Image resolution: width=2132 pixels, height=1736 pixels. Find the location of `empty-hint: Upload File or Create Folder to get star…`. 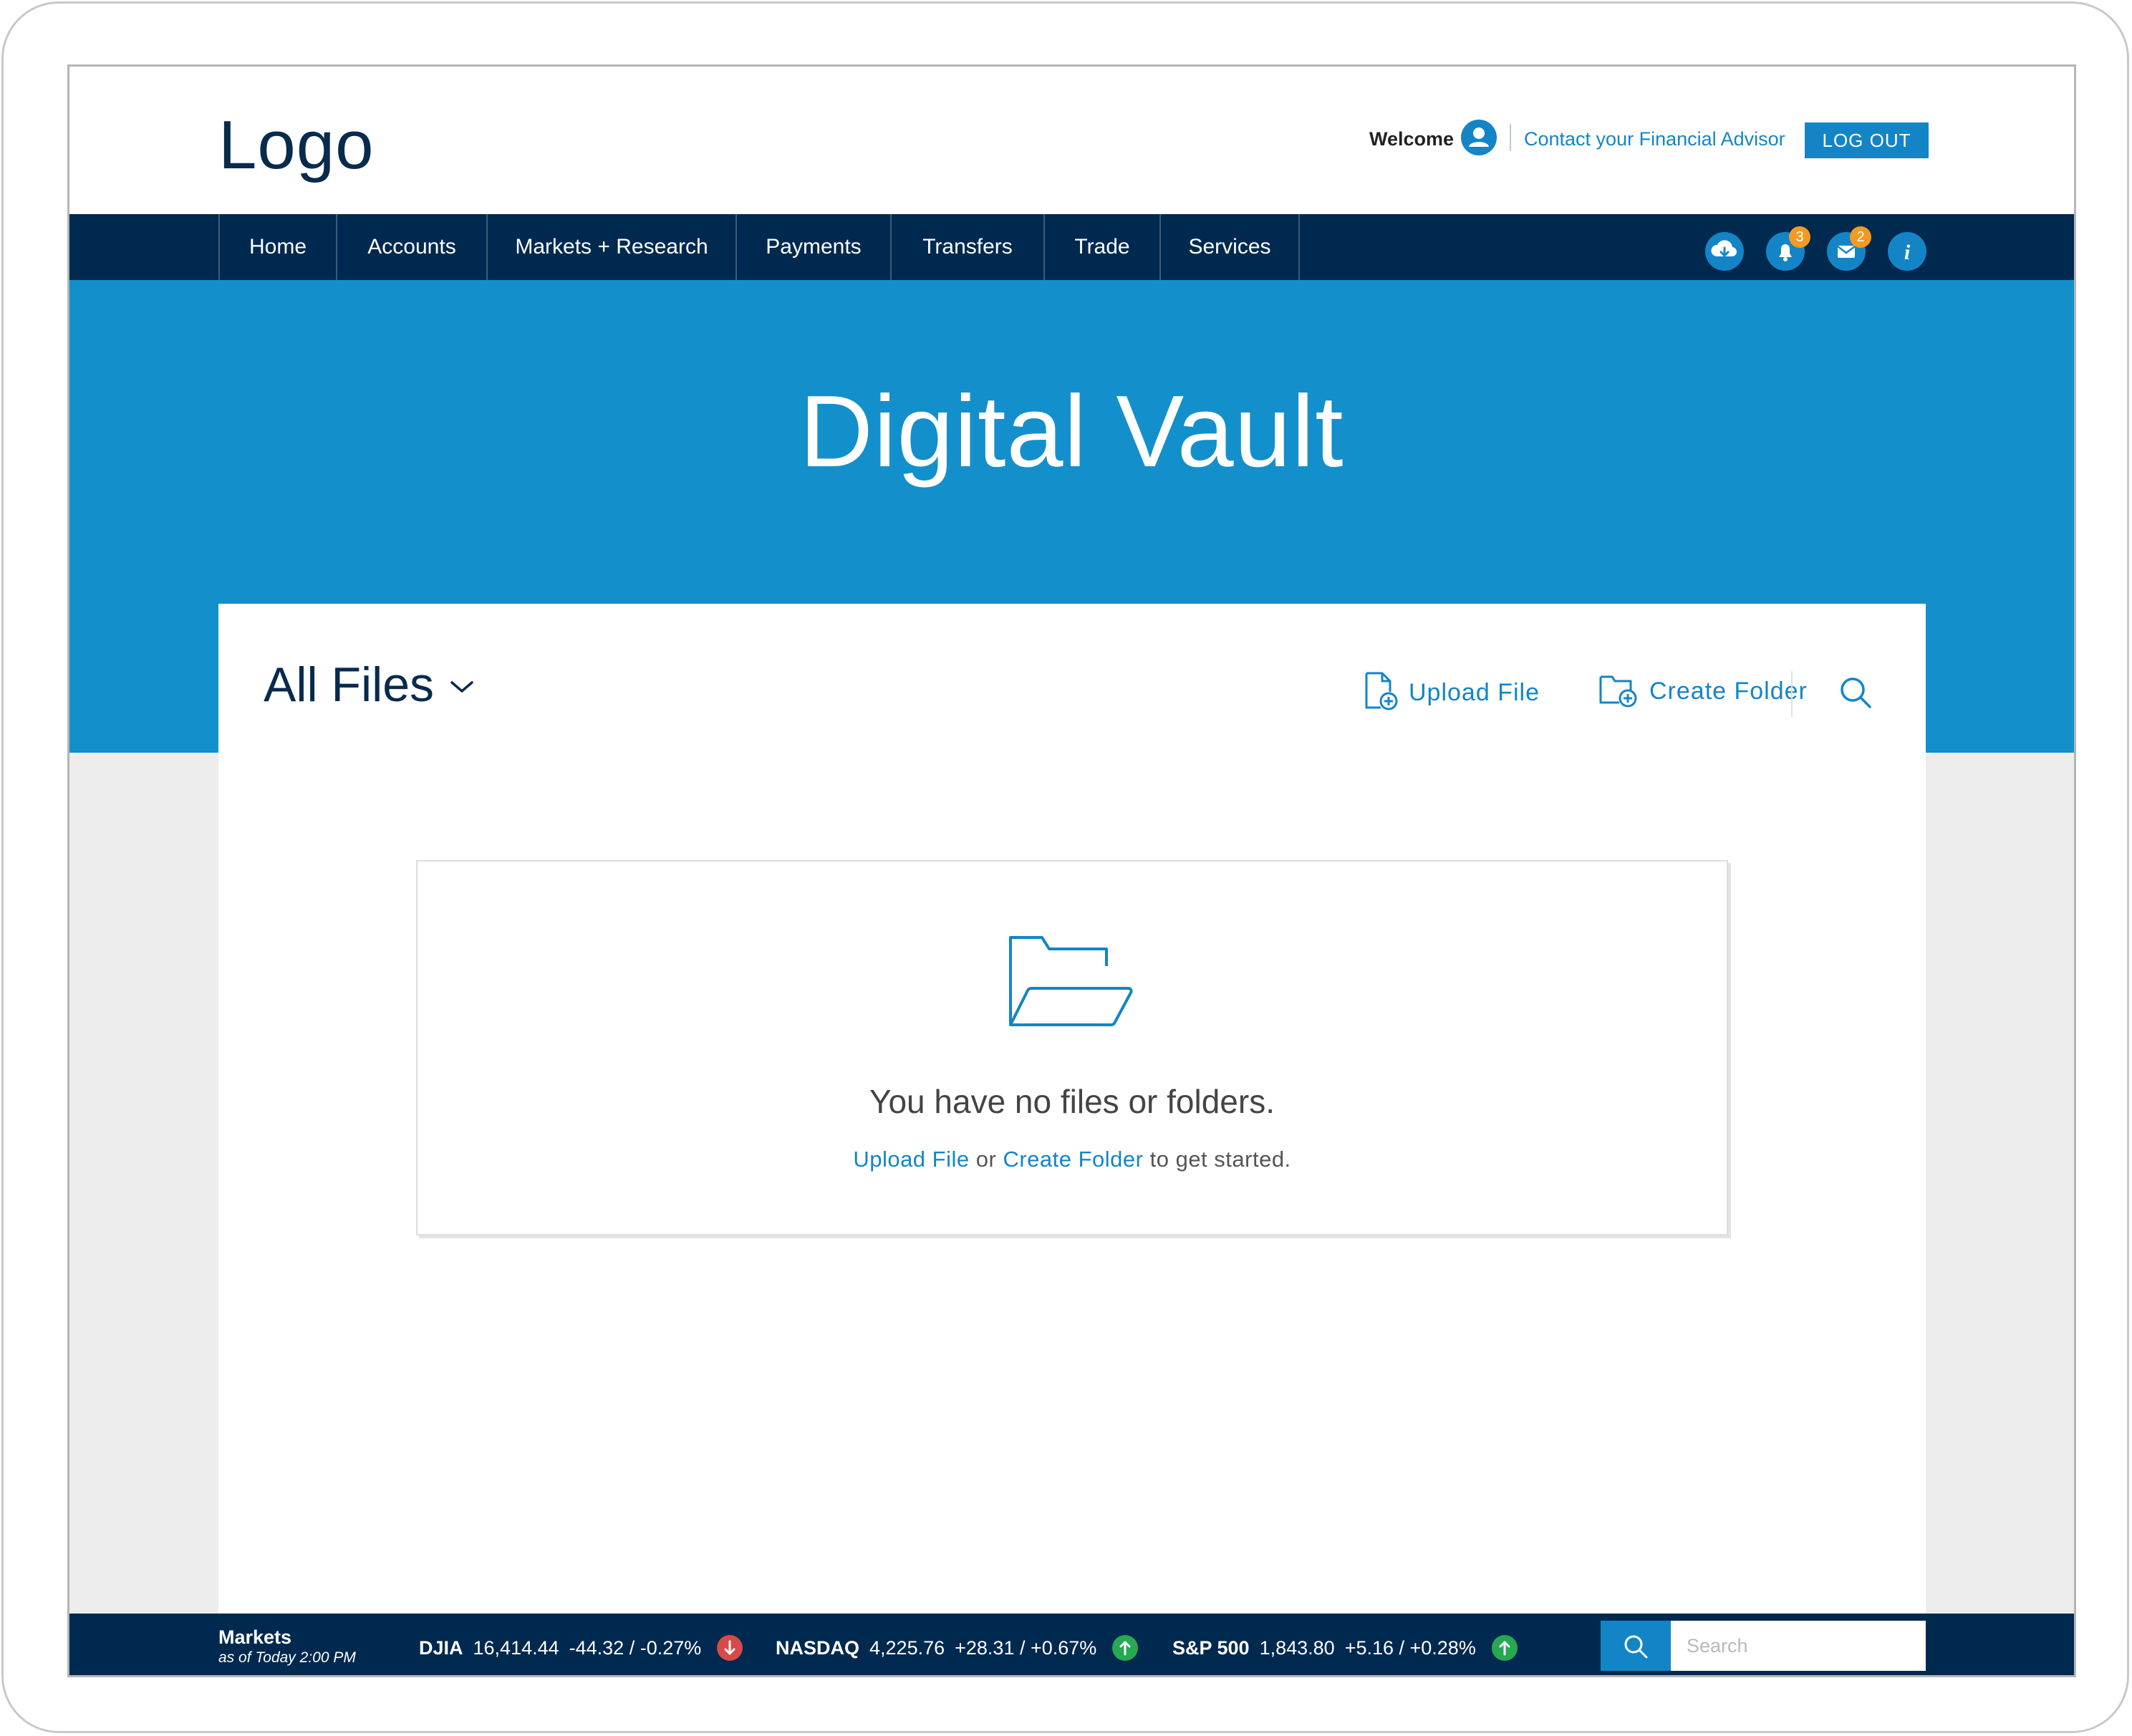

empty-hint: Upload File or Create Folder to get star… is located at coordinates (1072, 1159).